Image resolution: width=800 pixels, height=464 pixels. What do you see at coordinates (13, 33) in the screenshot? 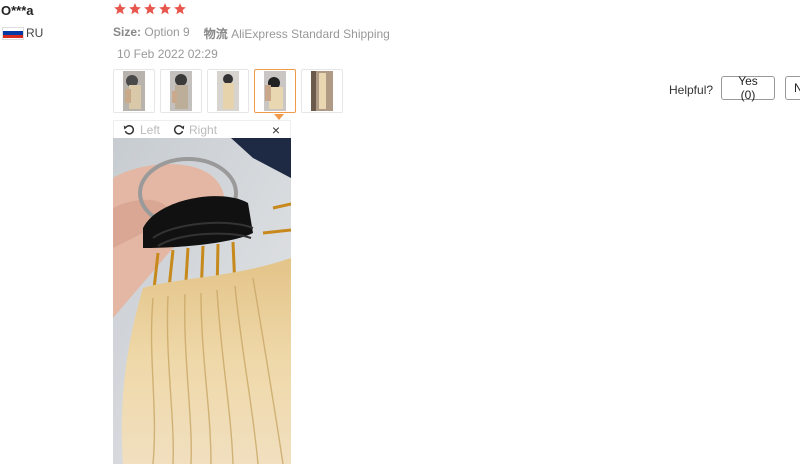
I see `russia-flag-icon` at bounding box center [13, 33].